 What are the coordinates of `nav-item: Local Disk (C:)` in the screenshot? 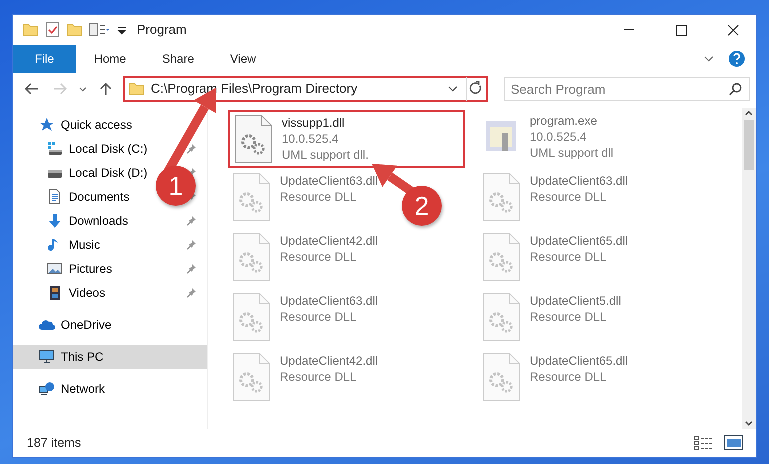 It's located at (110, 149).